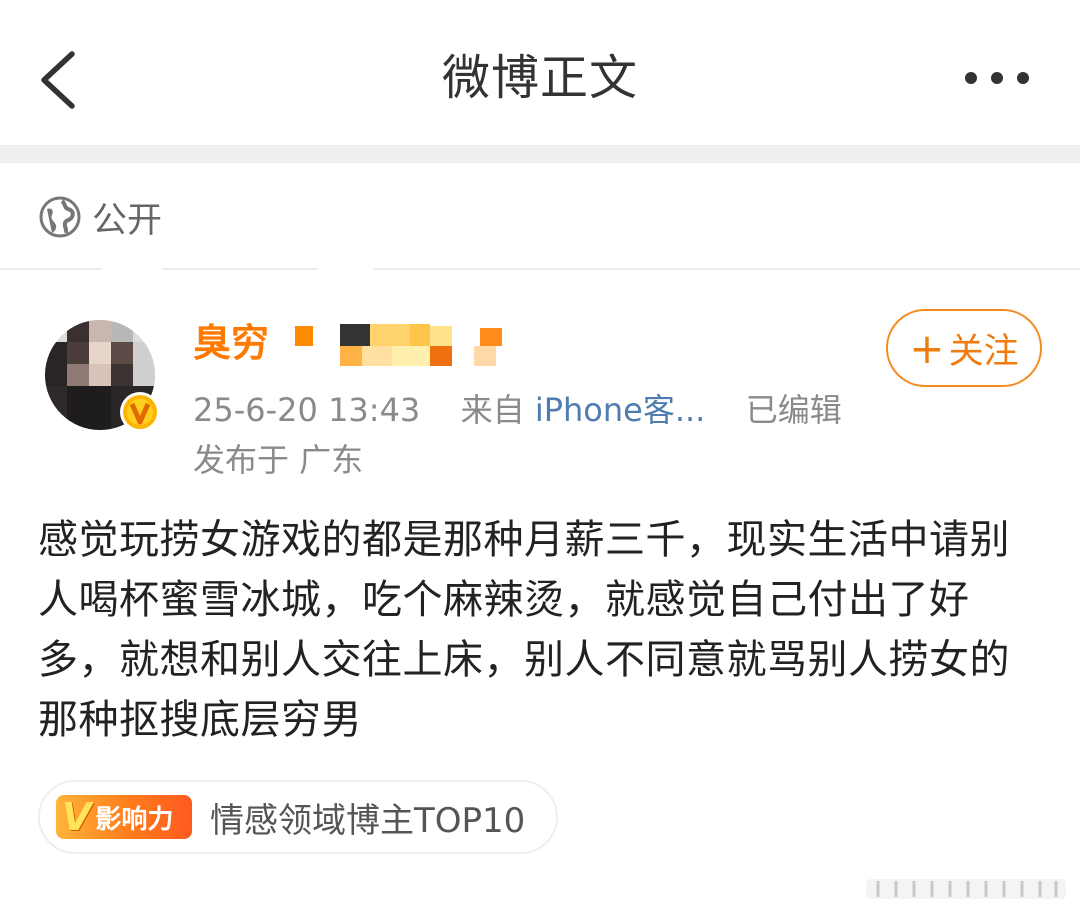 The height and width of the screenshot is (918, 1080). I want to click on section-divider, so click(540, 154).